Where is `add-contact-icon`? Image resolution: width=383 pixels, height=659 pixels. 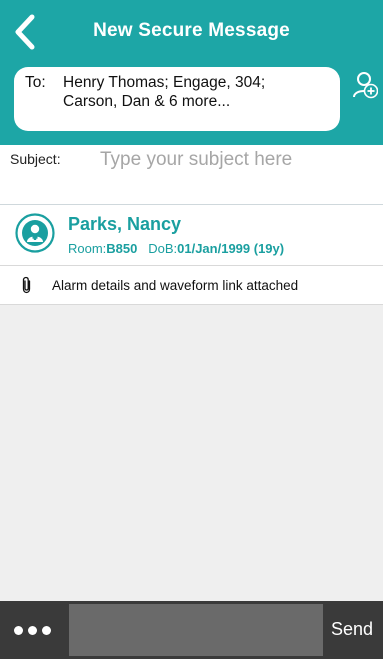
add-contact-icon is located at coordinates (365, 85).